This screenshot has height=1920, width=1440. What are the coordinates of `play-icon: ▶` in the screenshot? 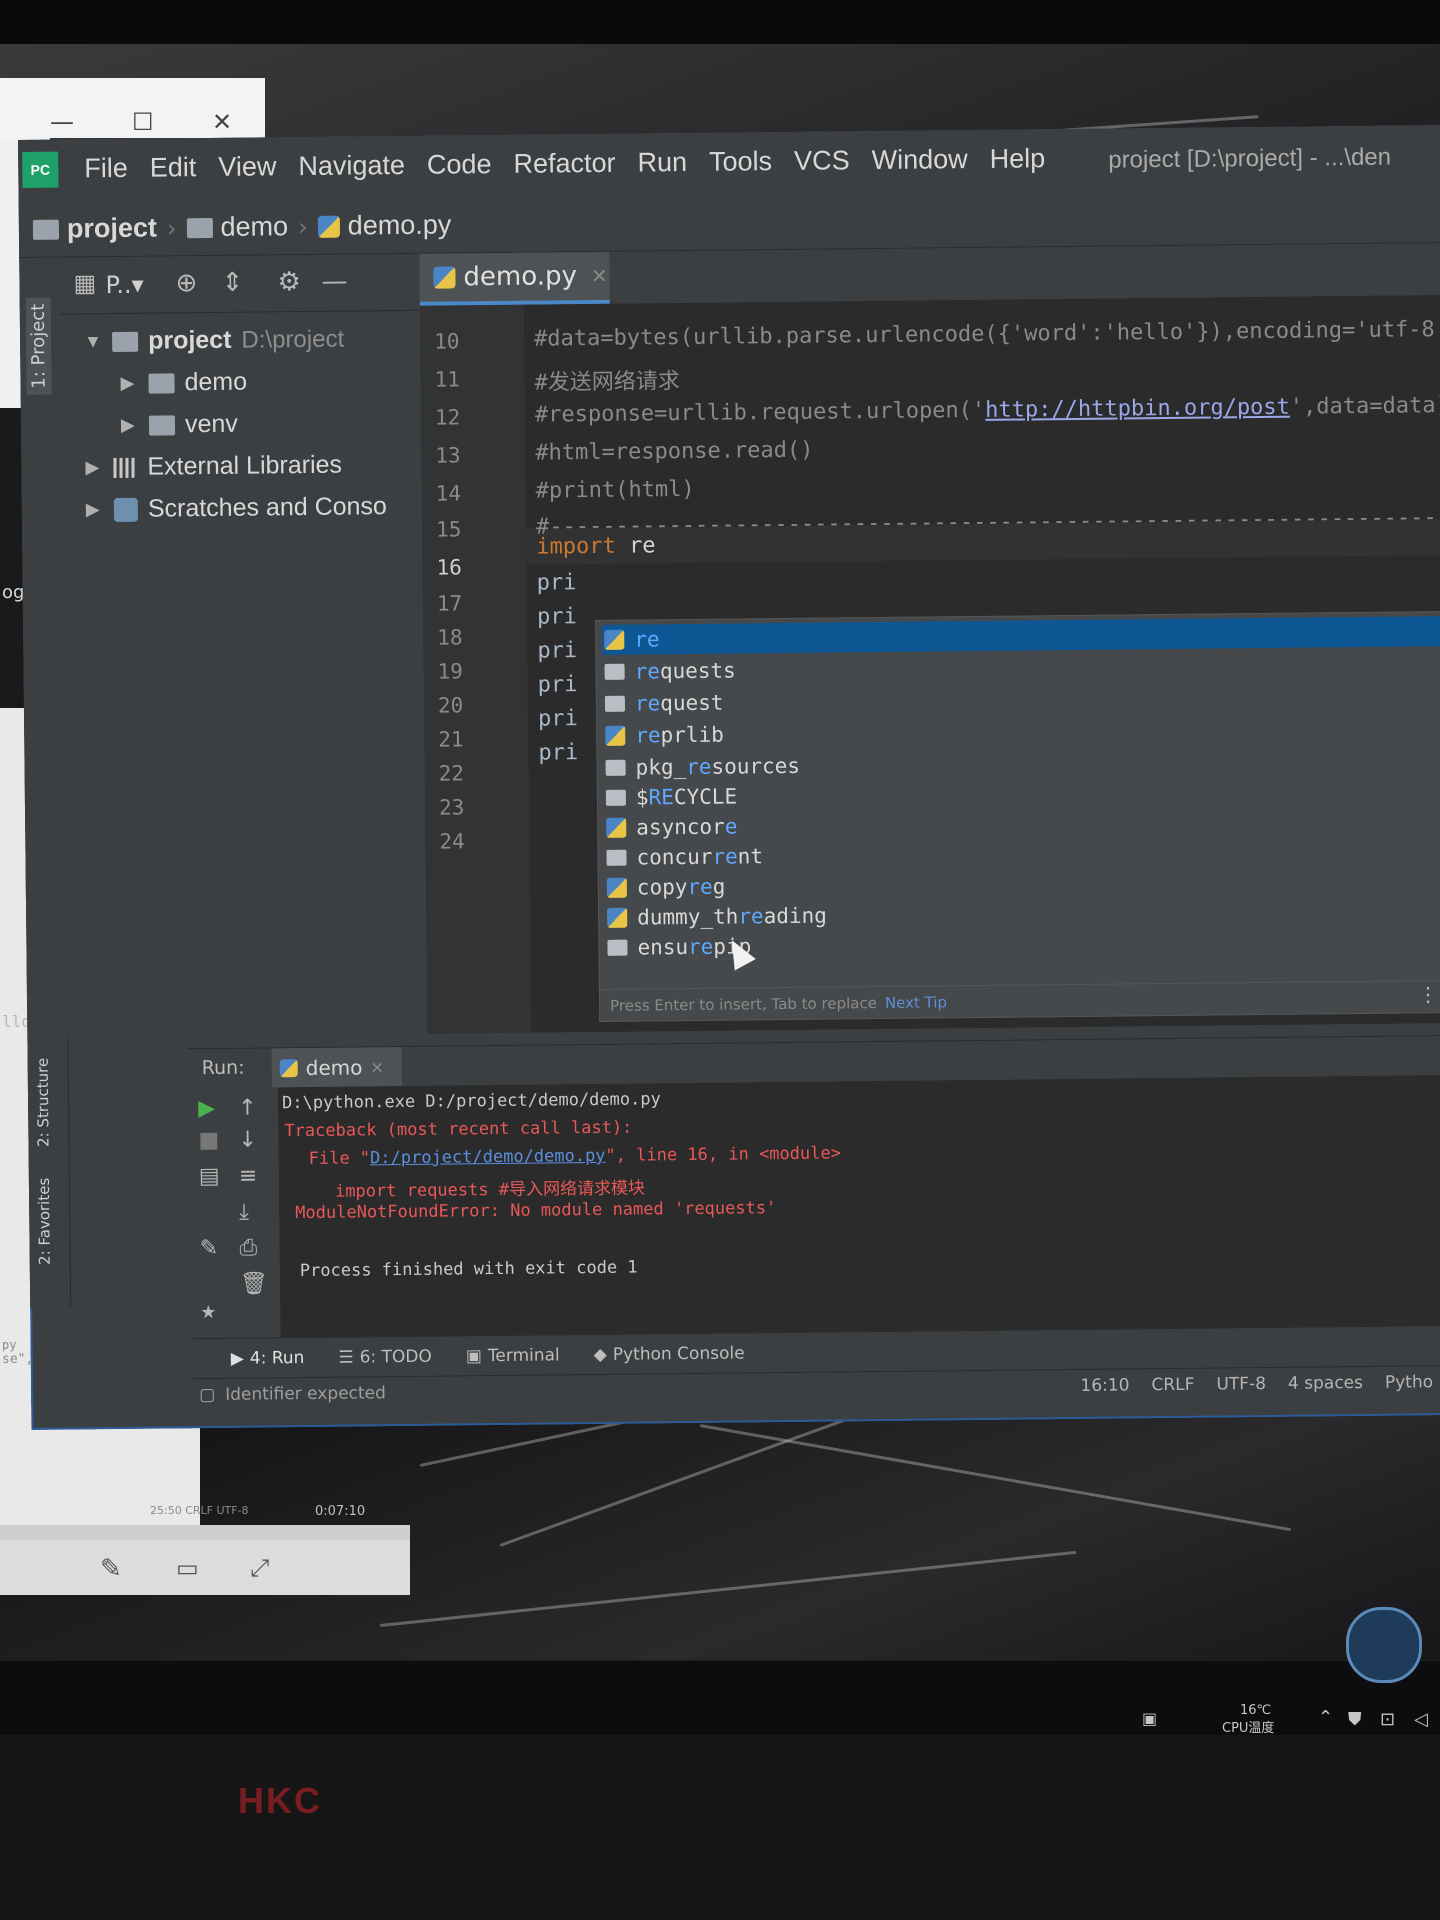 It's located at (237, 1358).